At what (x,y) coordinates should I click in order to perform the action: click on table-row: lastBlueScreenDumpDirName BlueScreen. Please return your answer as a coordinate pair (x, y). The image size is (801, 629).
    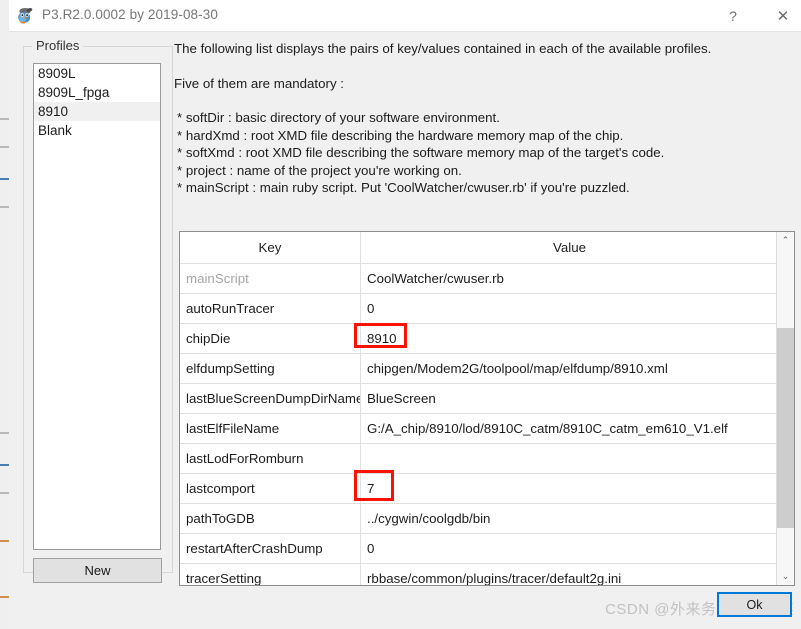
    Looking at the image, I should click on (479, 398).